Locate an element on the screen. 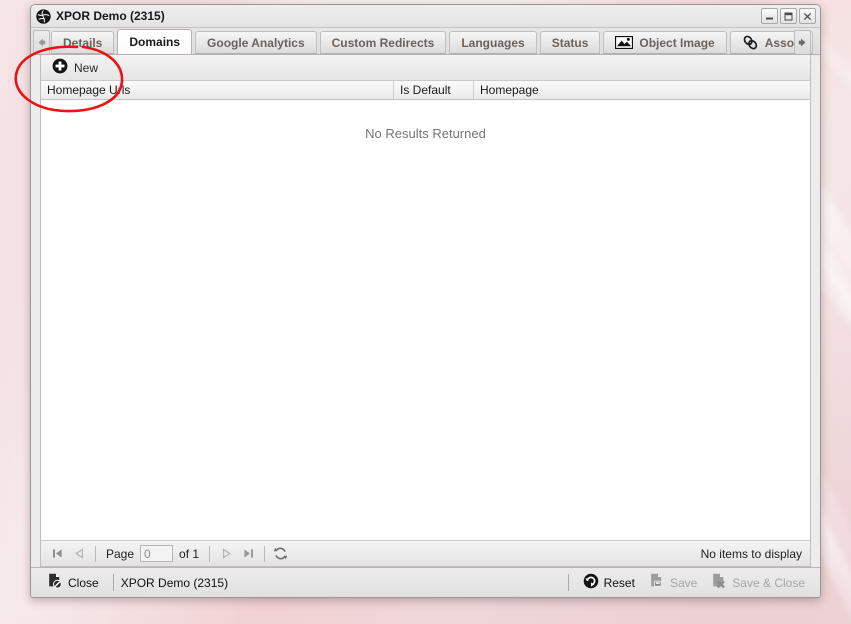  column-header-homepage-urls: Homepage Urls is located at coordinates (217, 90).